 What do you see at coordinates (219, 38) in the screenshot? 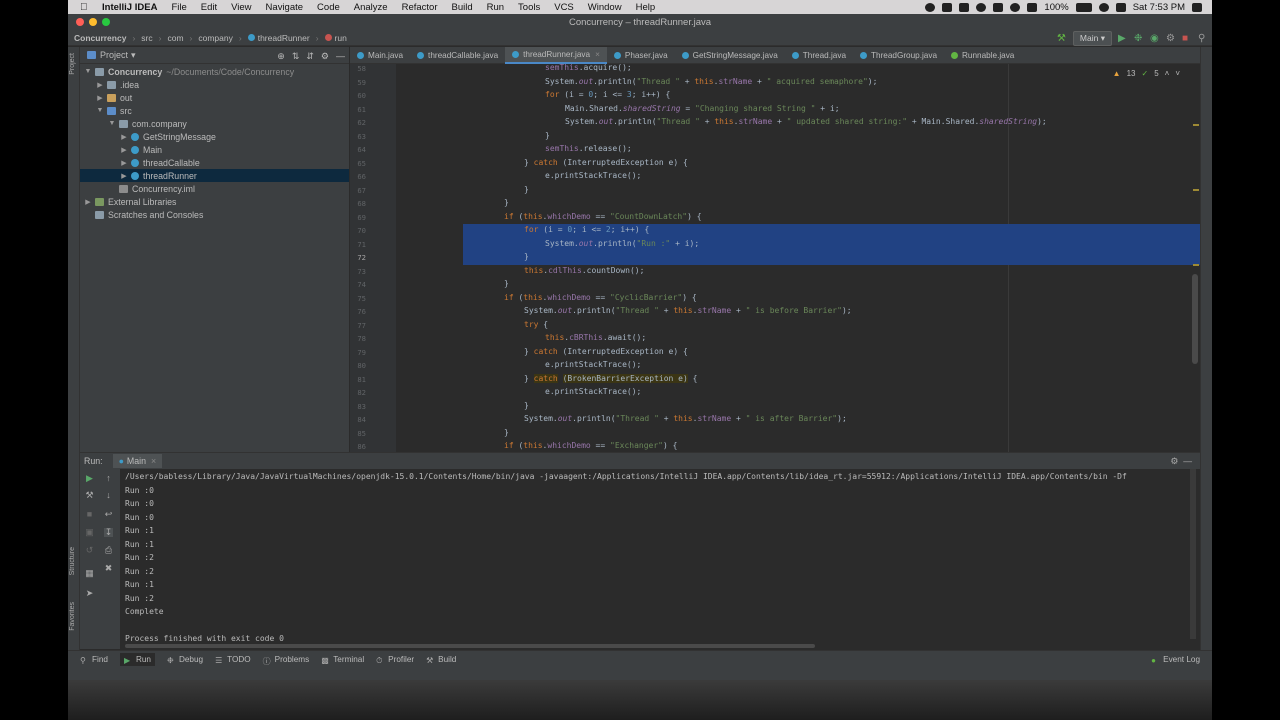
I see `breadcrumb-company: company ›` at bounding box center [219, 38].